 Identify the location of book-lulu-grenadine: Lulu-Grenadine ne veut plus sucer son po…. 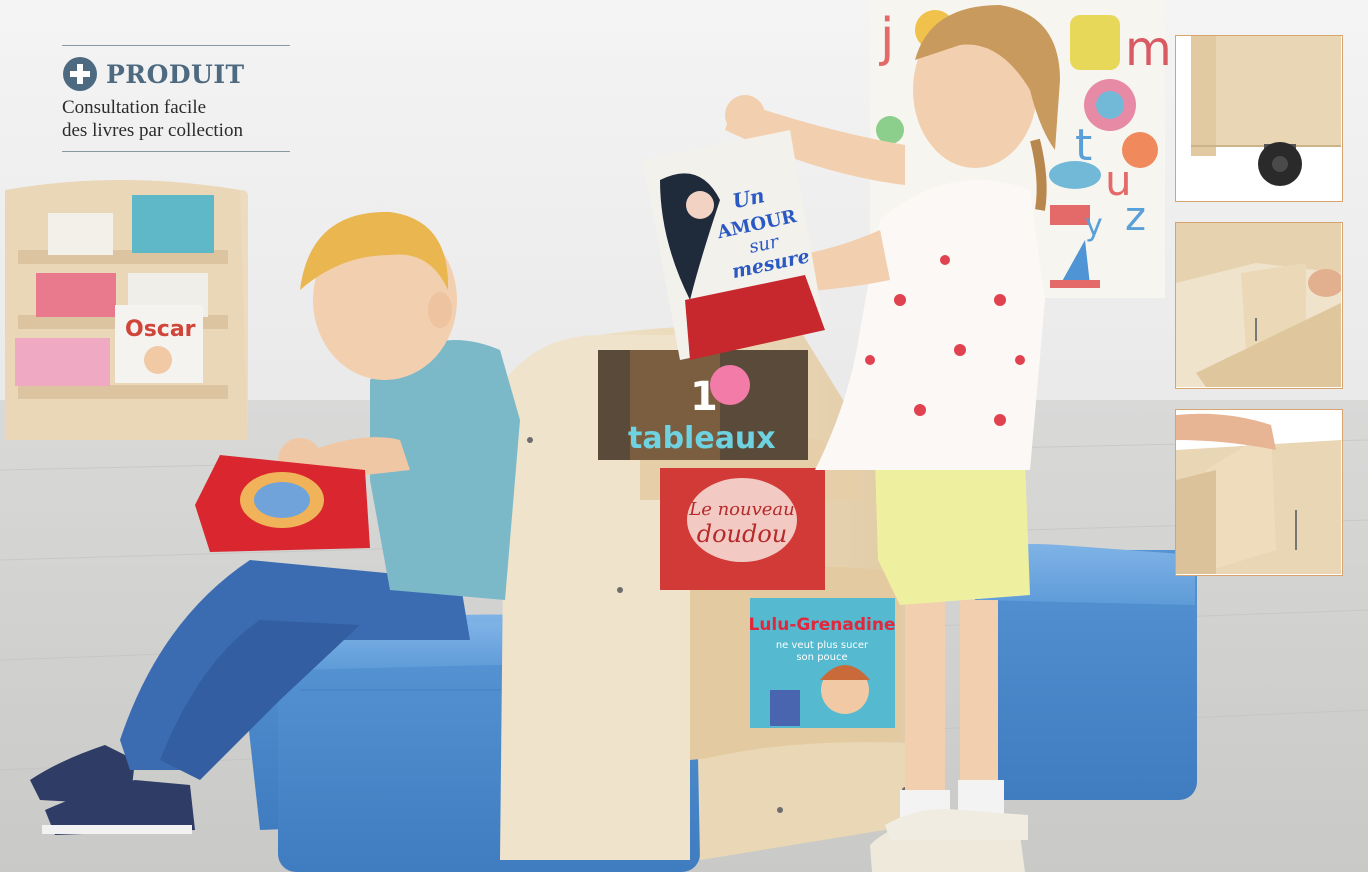
(822, 663).